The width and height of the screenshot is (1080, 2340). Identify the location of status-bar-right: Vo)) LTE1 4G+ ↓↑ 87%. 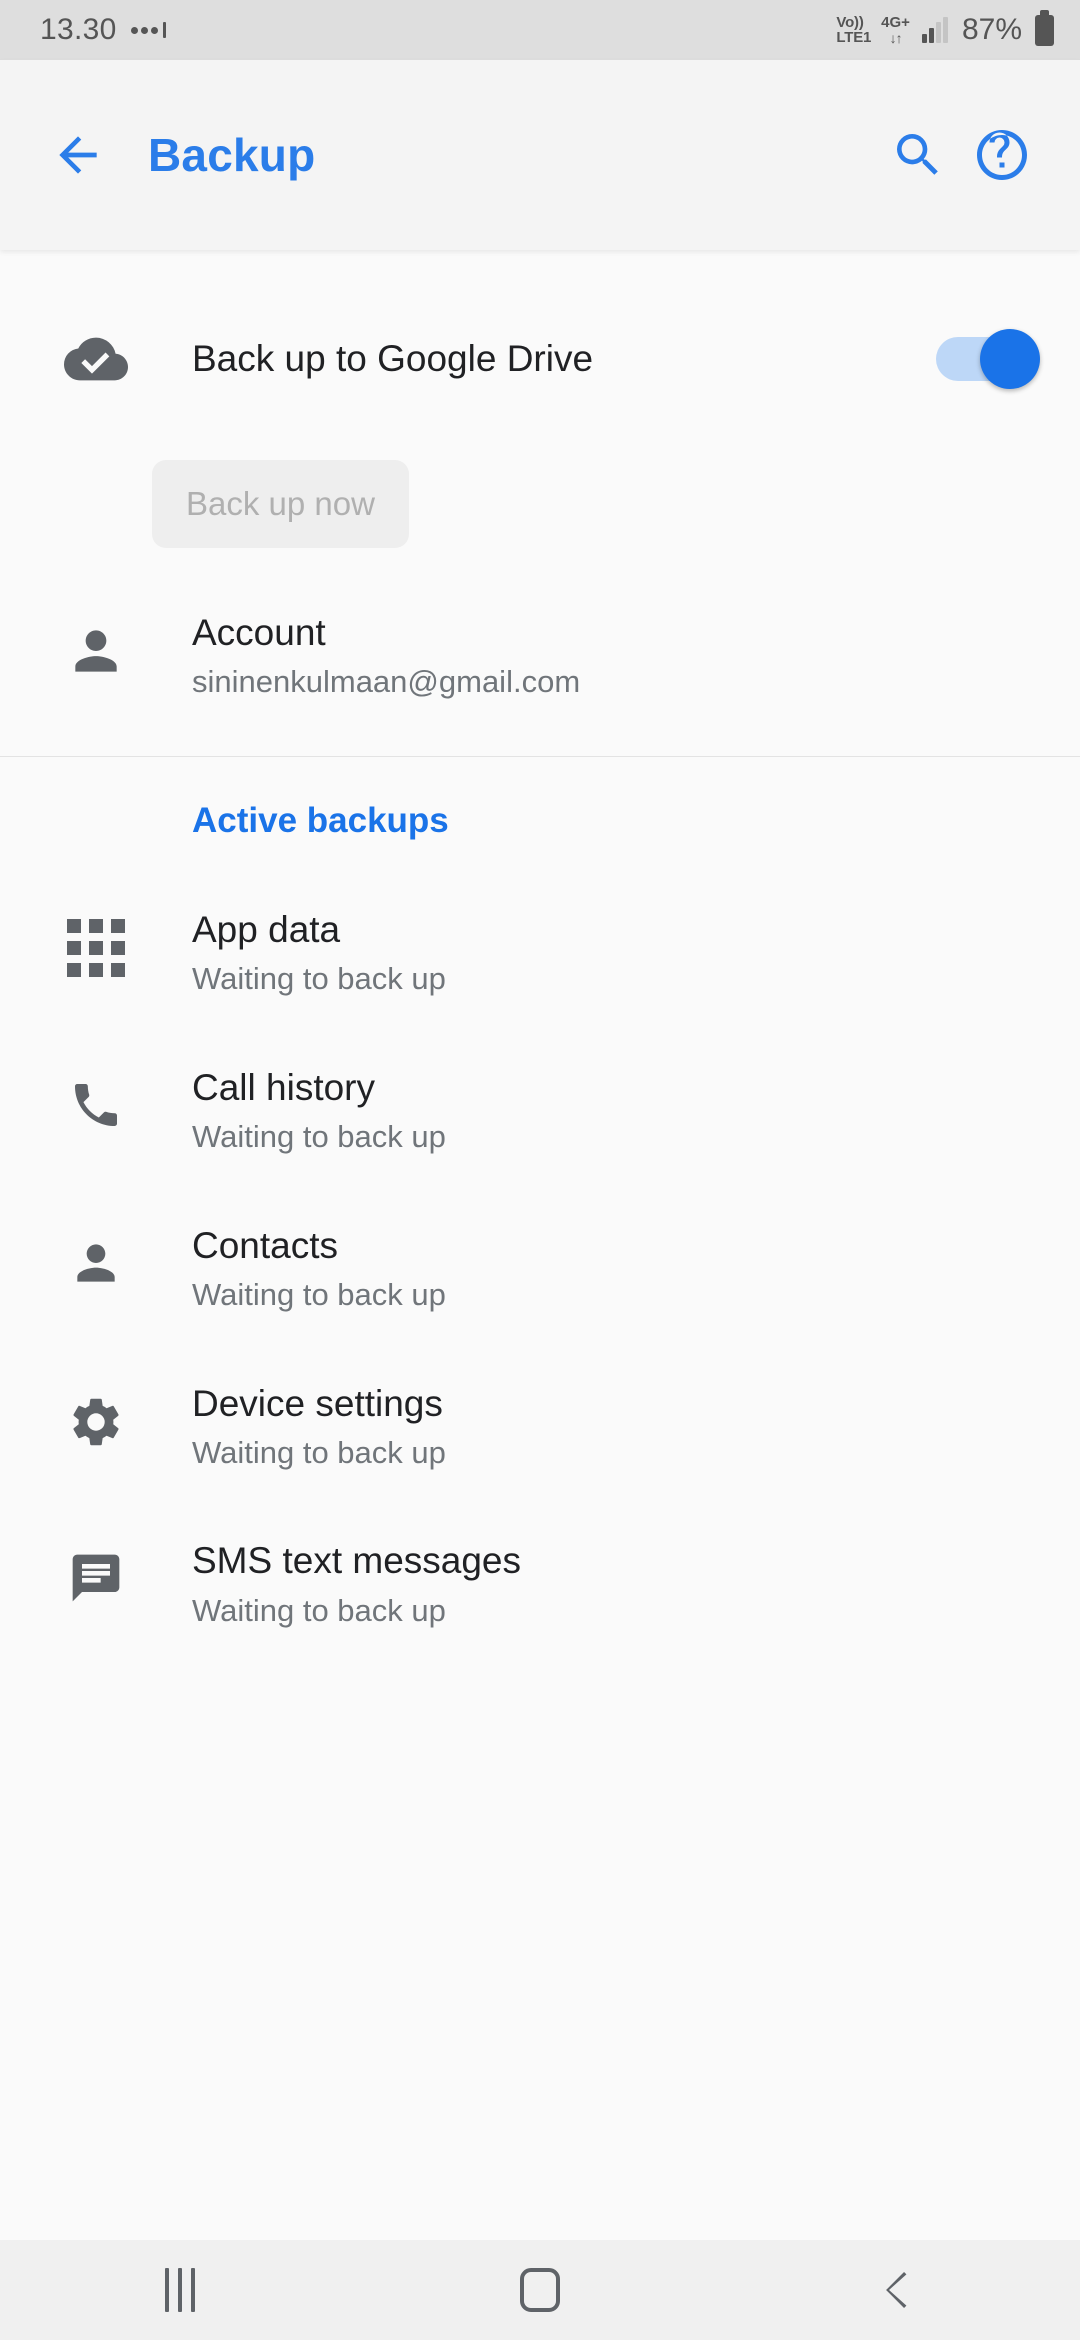
(945, 27).